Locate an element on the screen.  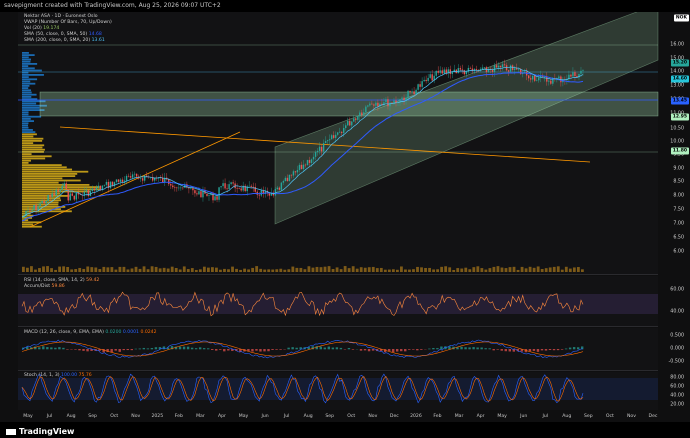
tradingview-logo: TradingView is located at coordinates (40, 431).